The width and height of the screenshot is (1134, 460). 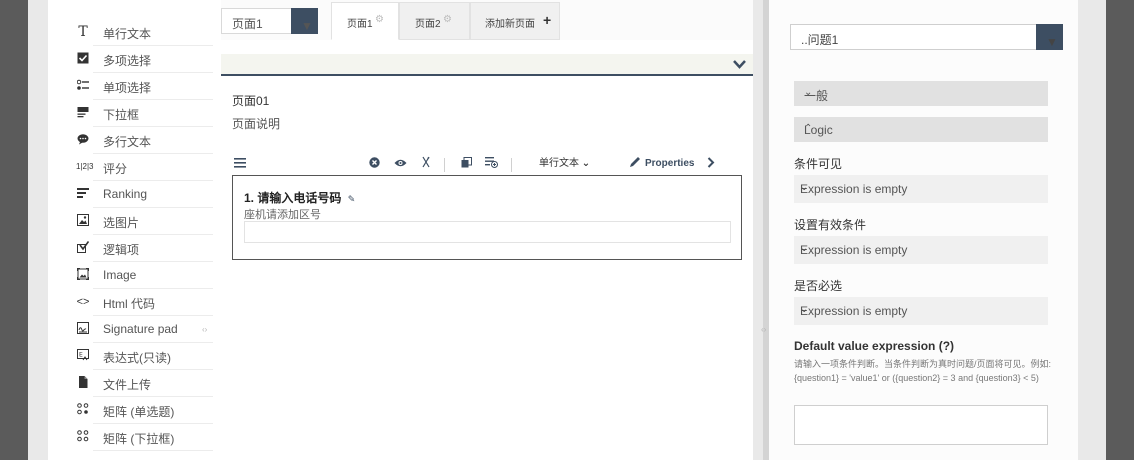 I want to click on page-description: 页面说明, so click(x=256, y=123).